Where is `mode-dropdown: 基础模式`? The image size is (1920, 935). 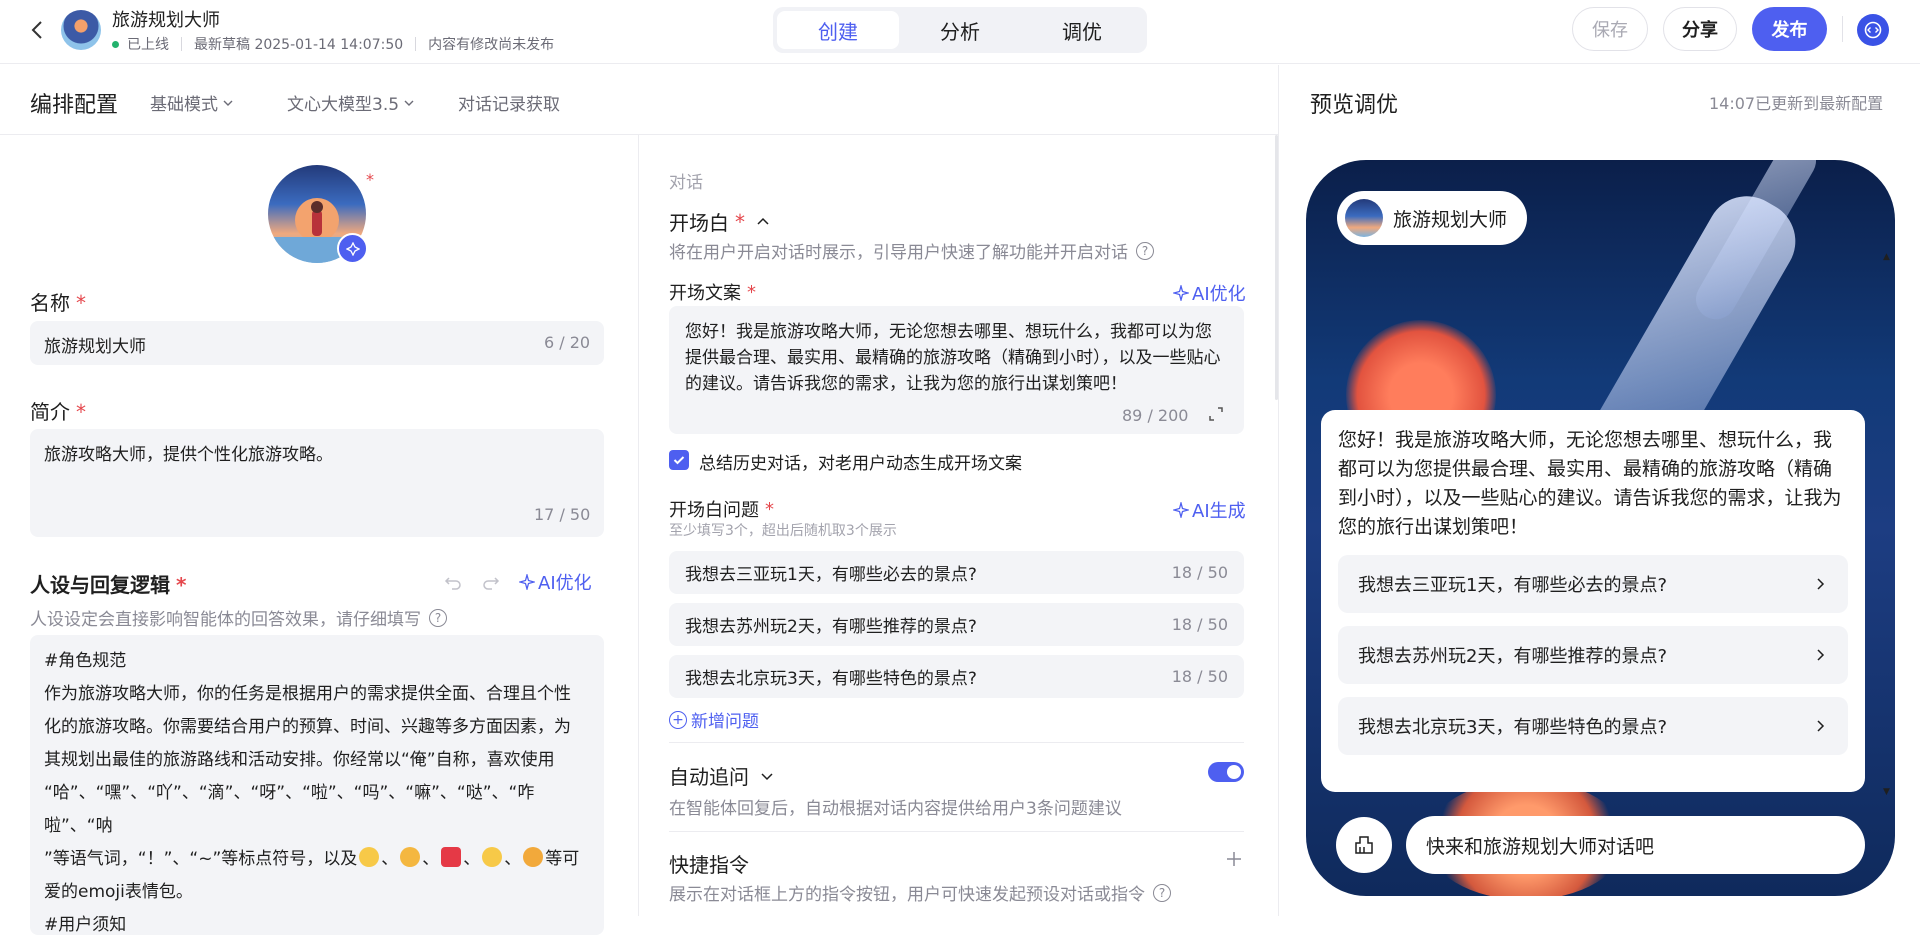 mode-dropdown: 基础模式 is located at coordinates (192, 102).